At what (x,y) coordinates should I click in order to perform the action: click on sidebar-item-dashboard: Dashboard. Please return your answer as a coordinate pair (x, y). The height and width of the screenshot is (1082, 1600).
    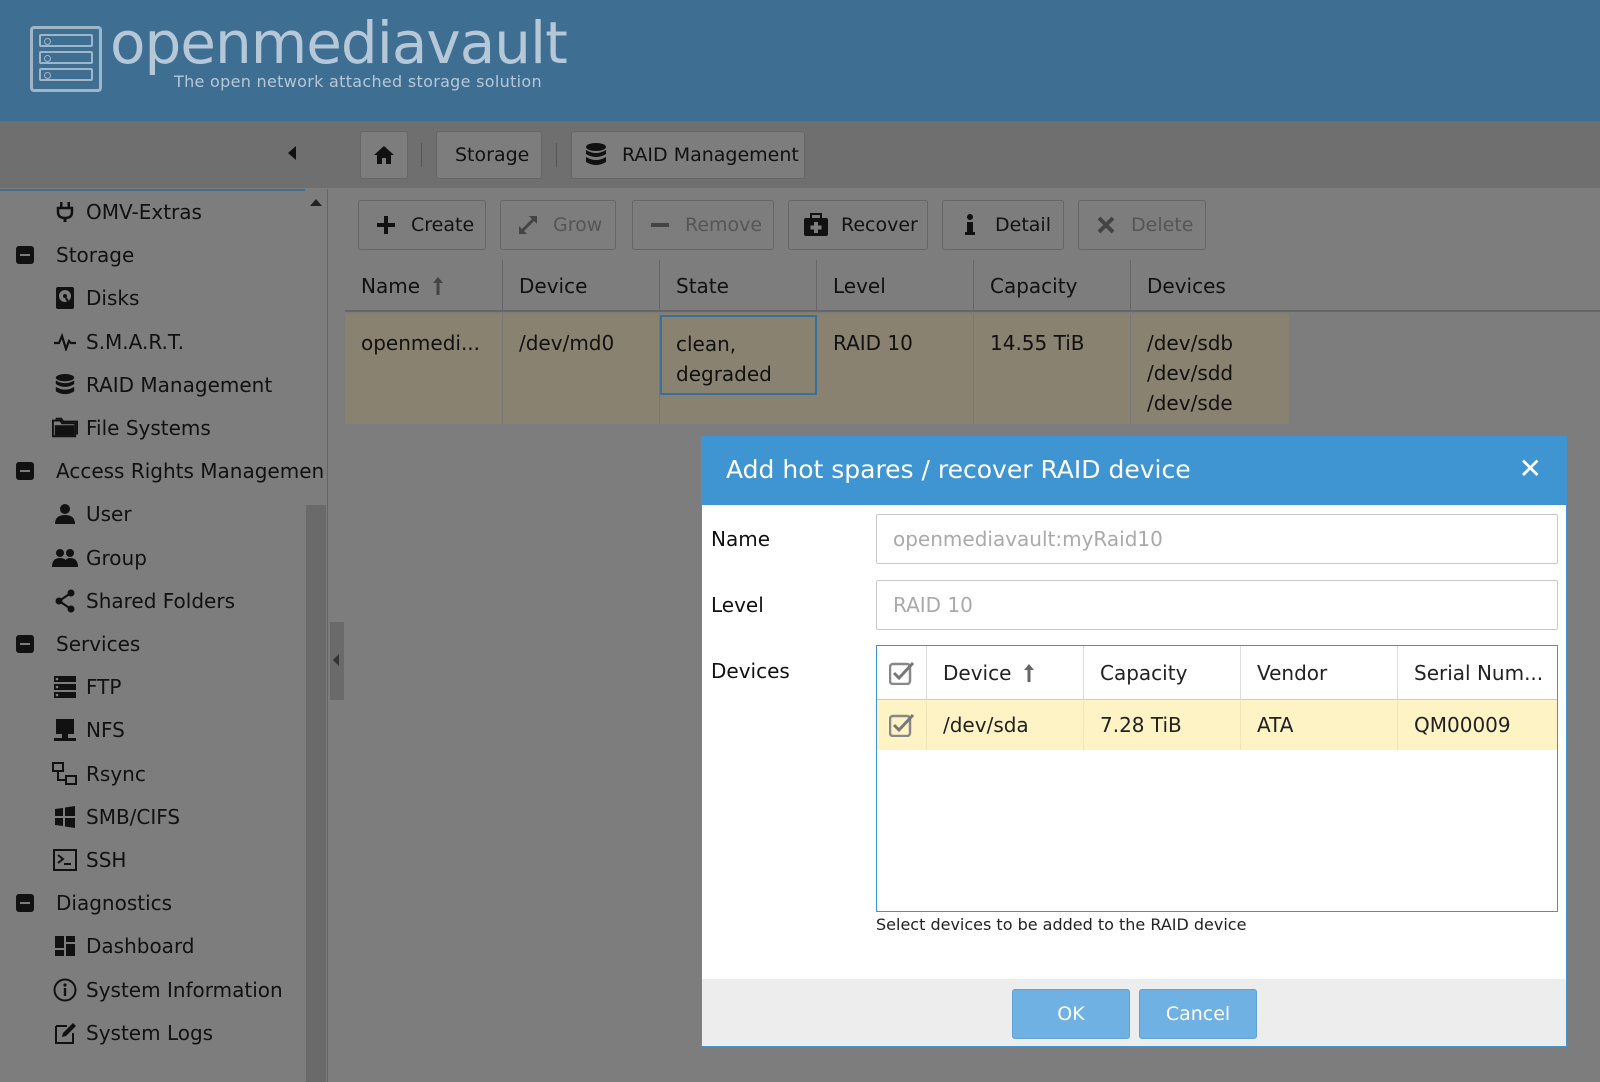
    Looking at the image, I should click on (123, 946).